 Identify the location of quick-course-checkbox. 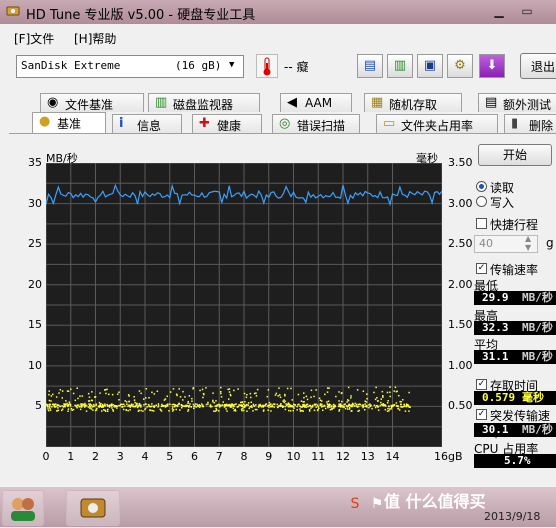
(481, 223).